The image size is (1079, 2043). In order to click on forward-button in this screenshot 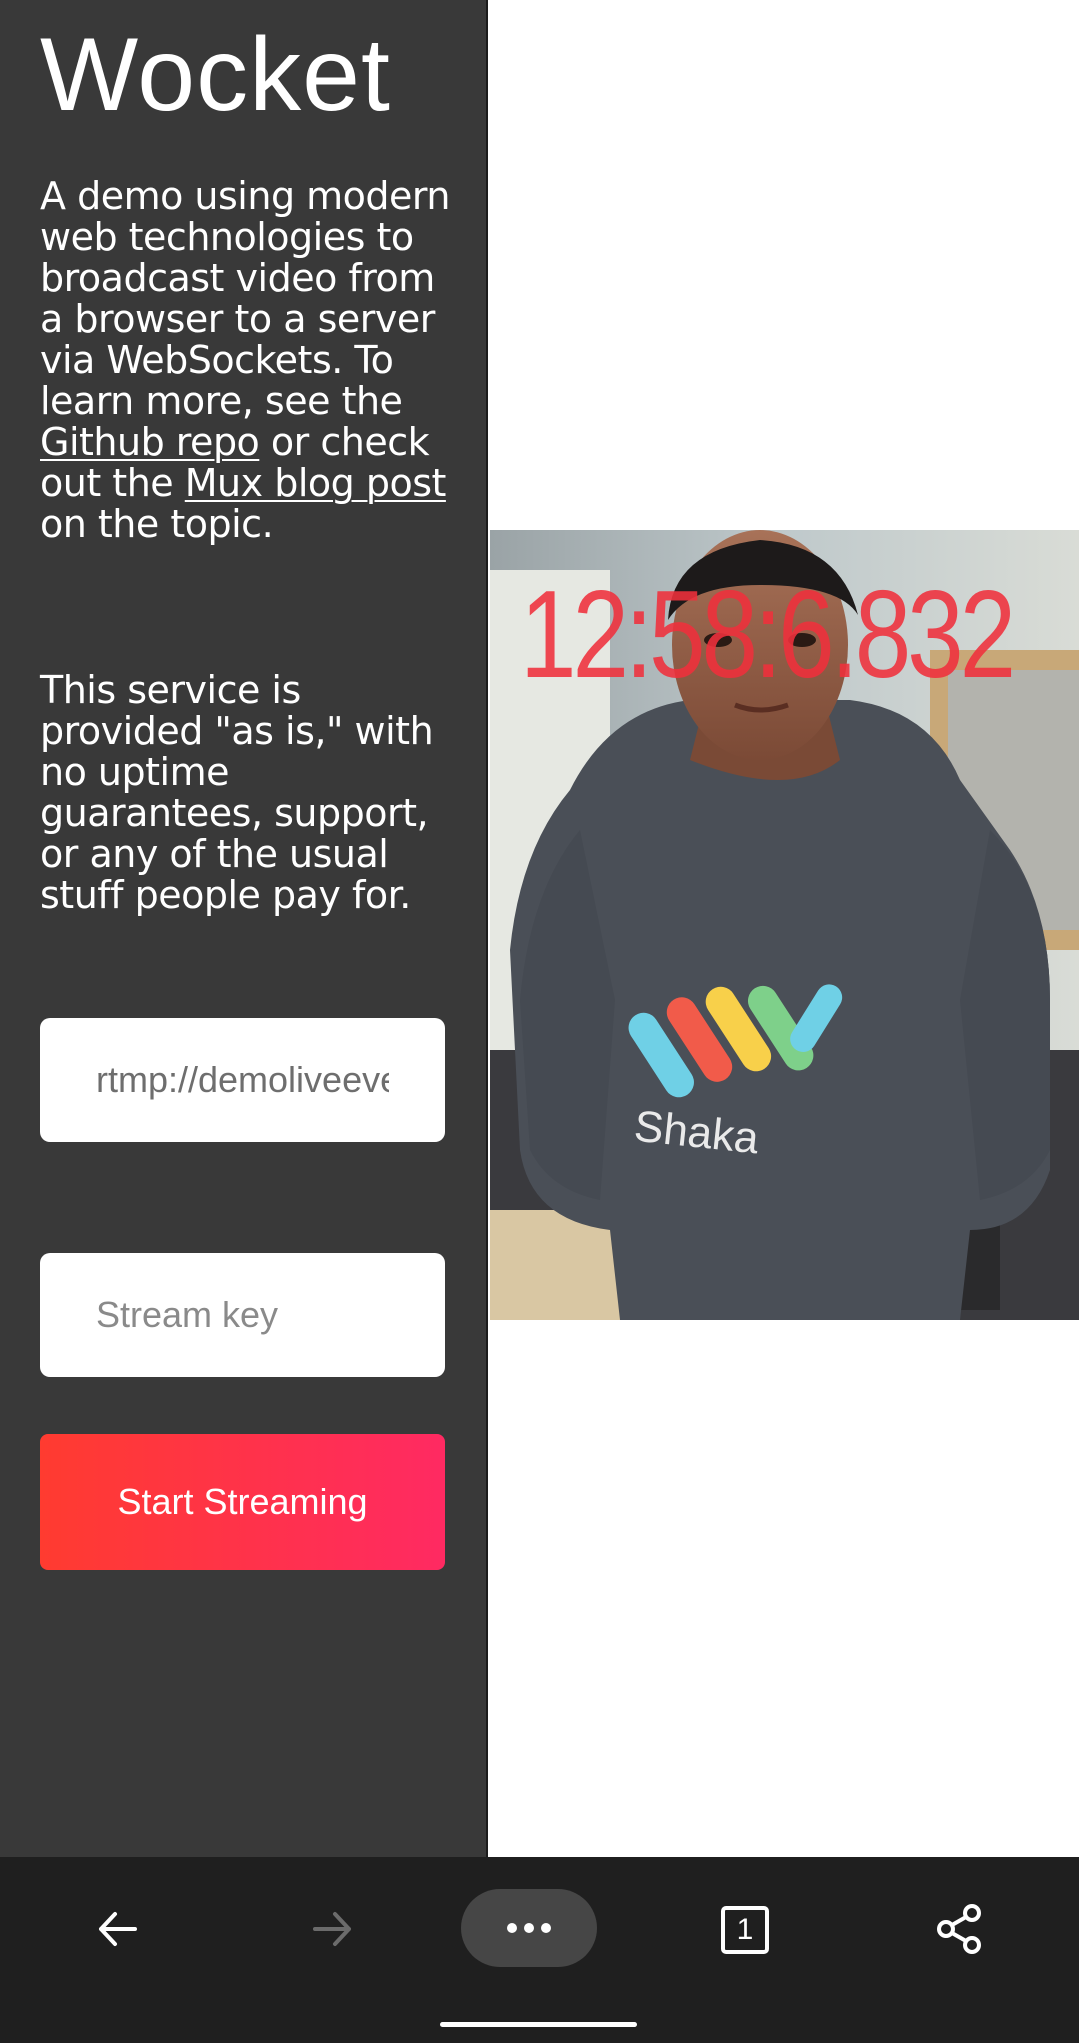, I will do `click(332, 1929)`.